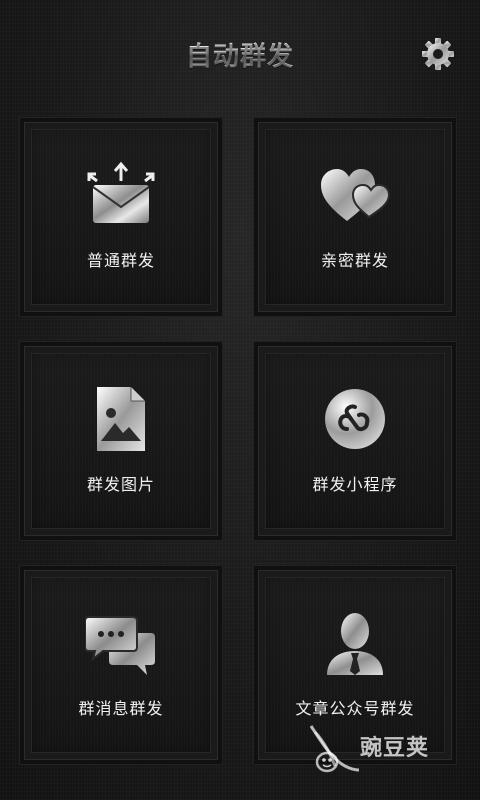 This screenshot has height=800, width=480. What do you see at coordinates (356, 195) in the screenshot?
I see `hearts-icon` at bounding box center [356, 195].